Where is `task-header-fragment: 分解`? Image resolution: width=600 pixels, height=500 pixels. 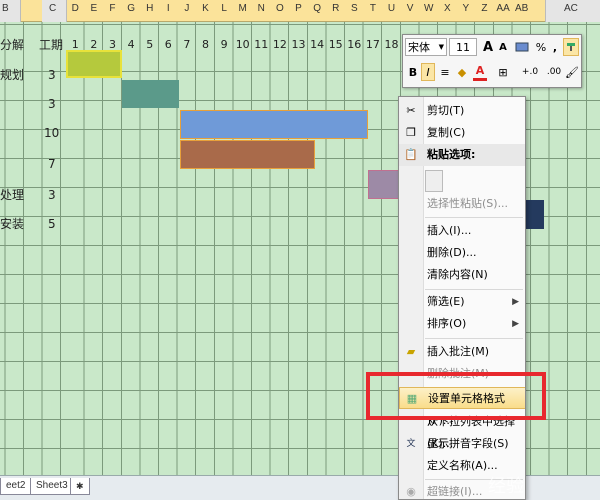
task-header-fragment: 分解 is located at coordinates (12, 45).